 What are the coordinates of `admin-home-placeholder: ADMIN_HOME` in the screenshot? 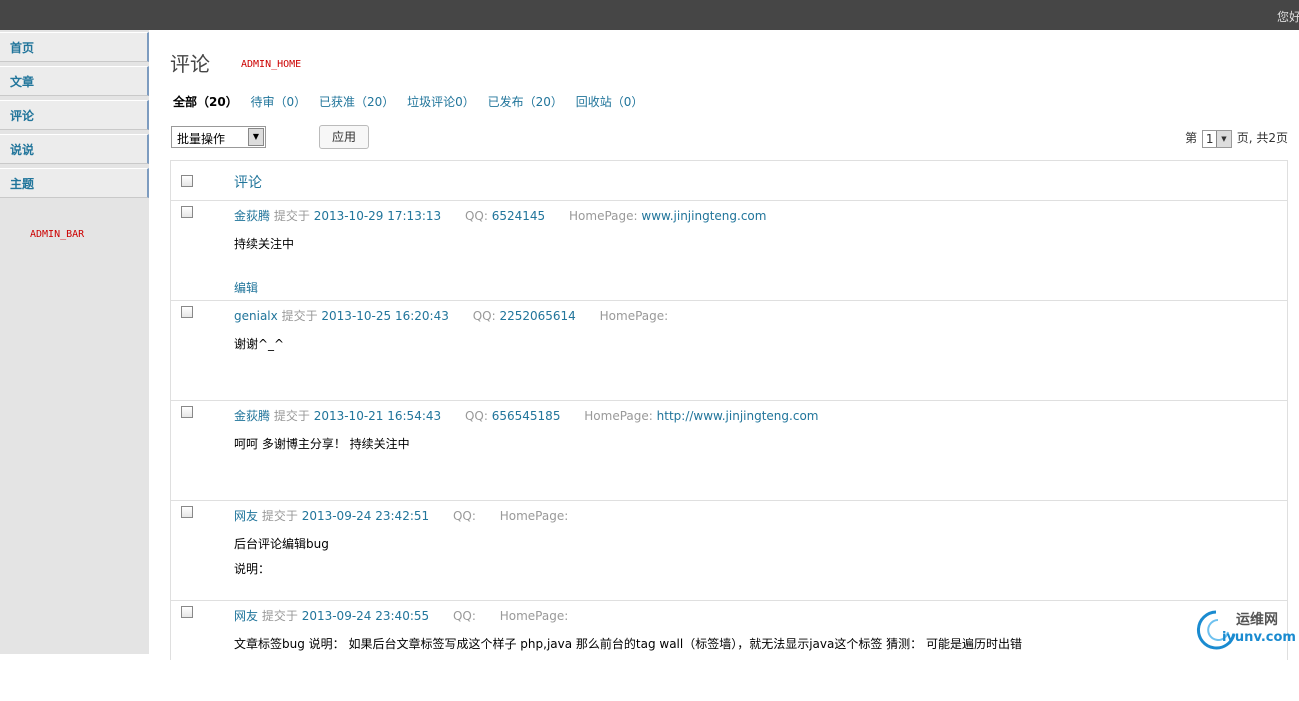 It's located at (271, 64).